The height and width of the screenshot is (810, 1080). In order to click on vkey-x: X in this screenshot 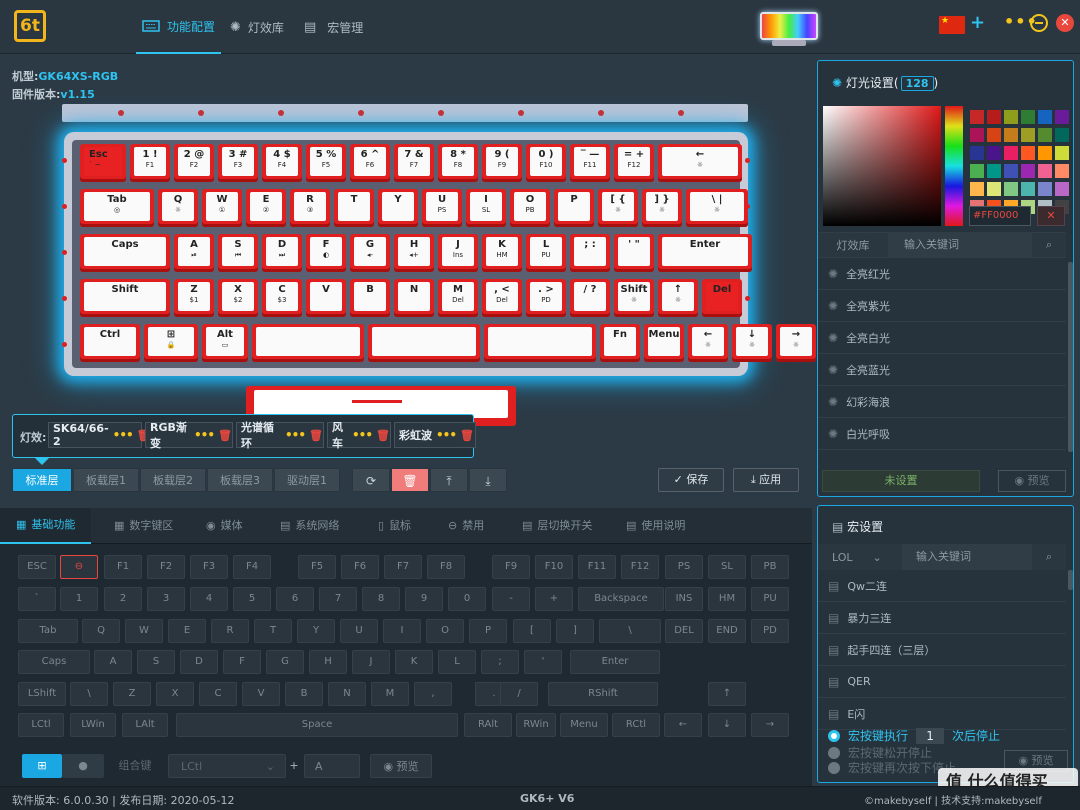, I will do `click(175, 694)`.